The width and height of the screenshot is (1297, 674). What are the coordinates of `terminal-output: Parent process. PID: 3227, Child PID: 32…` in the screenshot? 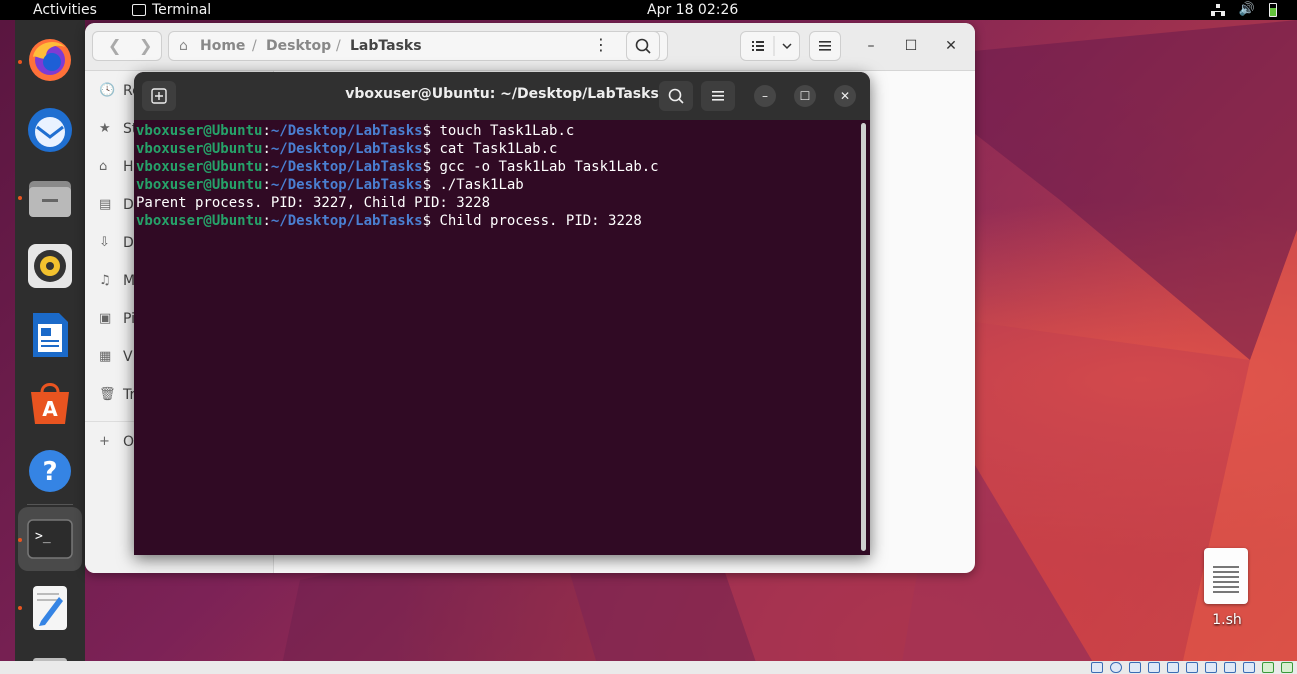 It's located at (313, 203).